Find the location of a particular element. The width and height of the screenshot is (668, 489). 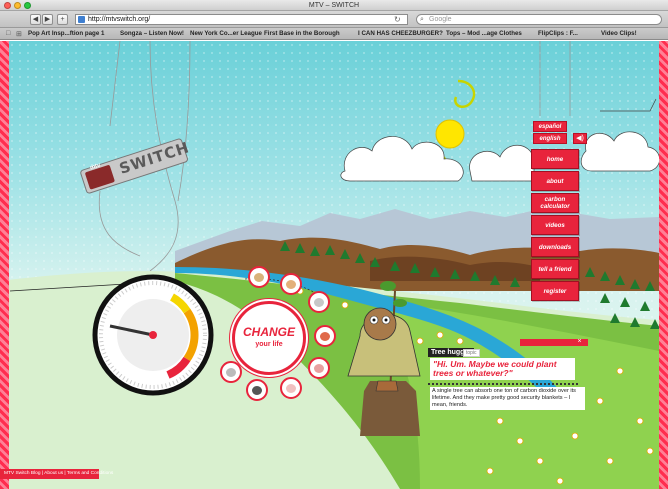

nav-videos: videos is located at coordinates (555, 225).